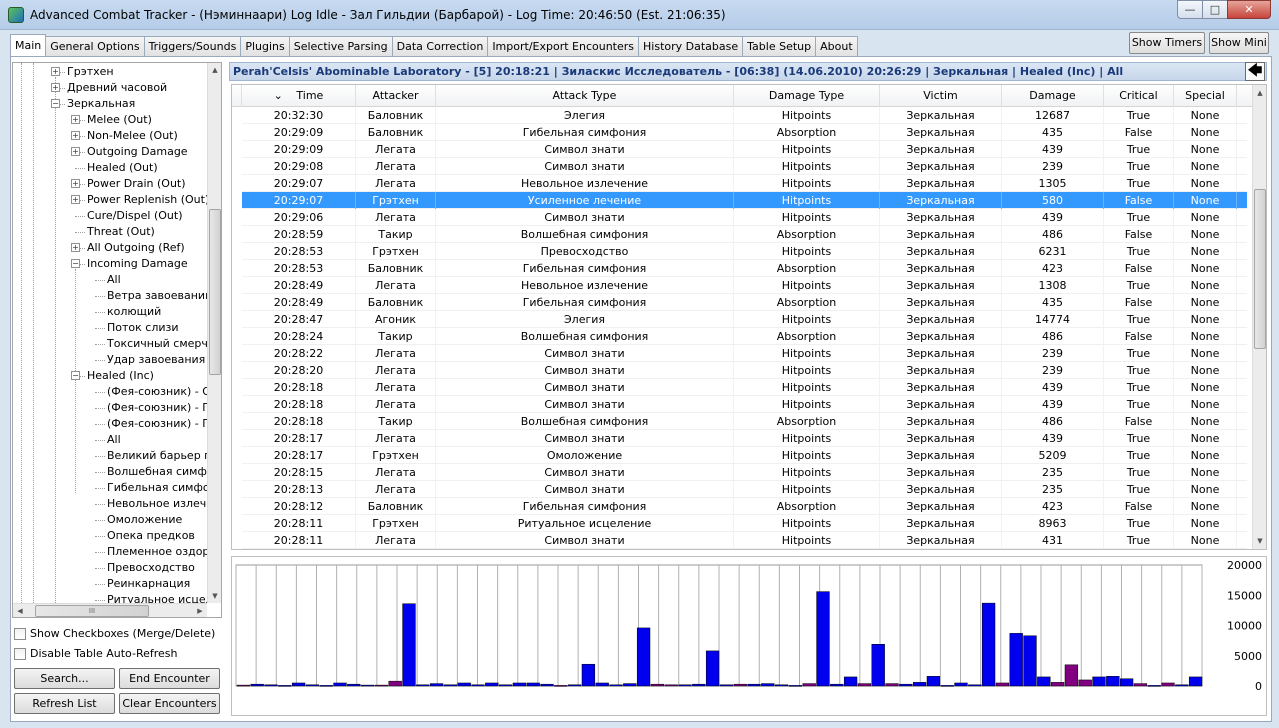 The width and height of the screenshot is (1279, 728). Describe the element at coordinates (135, 216) in the screenshot. I see `tree-node: Cure/Dispel (Out)` at that location.